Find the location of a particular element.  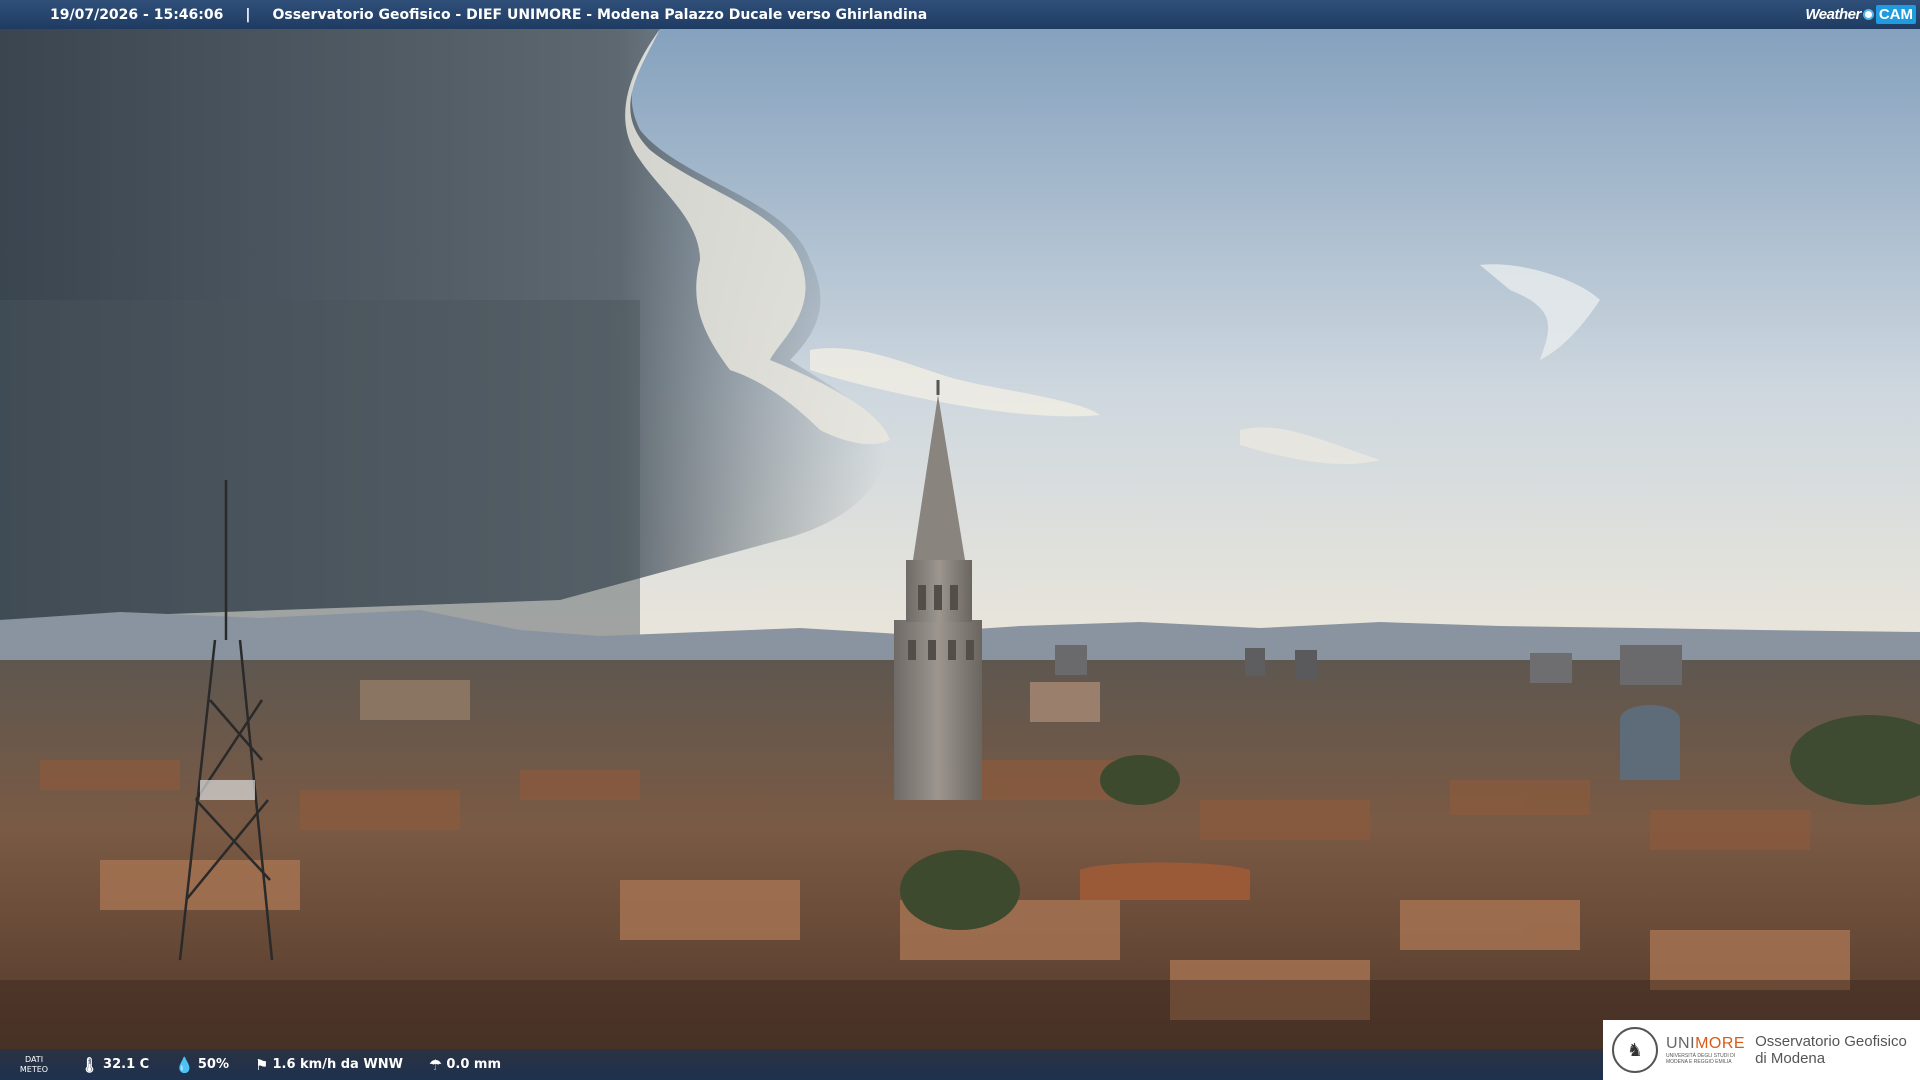

rain-gauge-icon: ☂ is located at coordinates (435, 1064).